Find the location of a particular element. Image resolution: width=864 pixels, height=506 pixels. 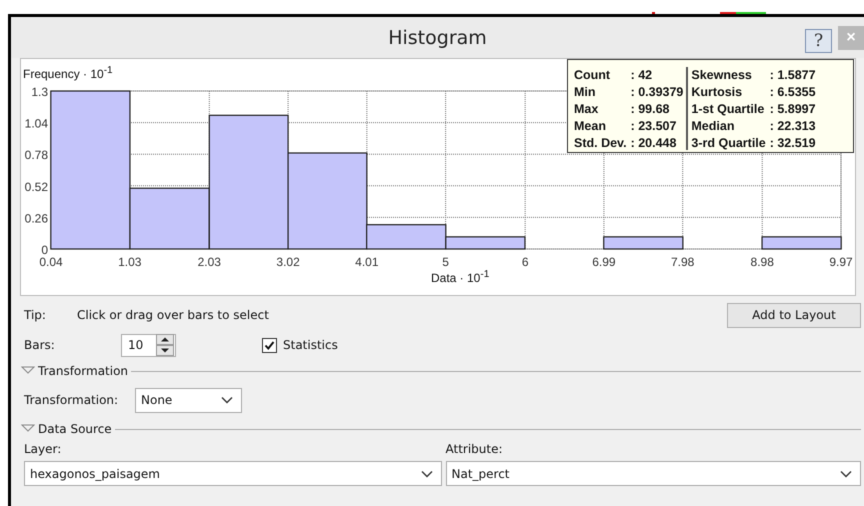

y-tick-label: 1.3 is located at coordinates (39, 92).